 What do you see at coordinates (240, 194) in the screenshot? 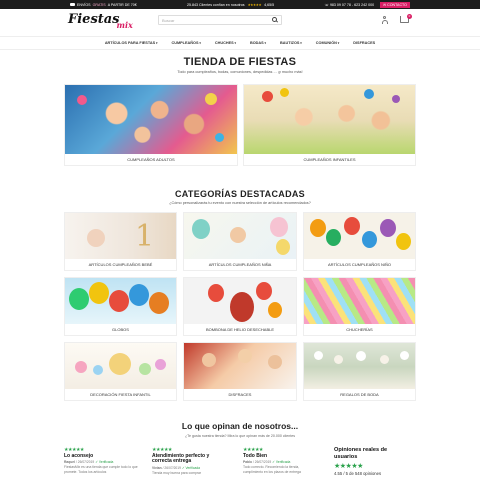
I see `featured-title: CATEGORÍAS DESTACADAS` at bounding box center [240, 194].